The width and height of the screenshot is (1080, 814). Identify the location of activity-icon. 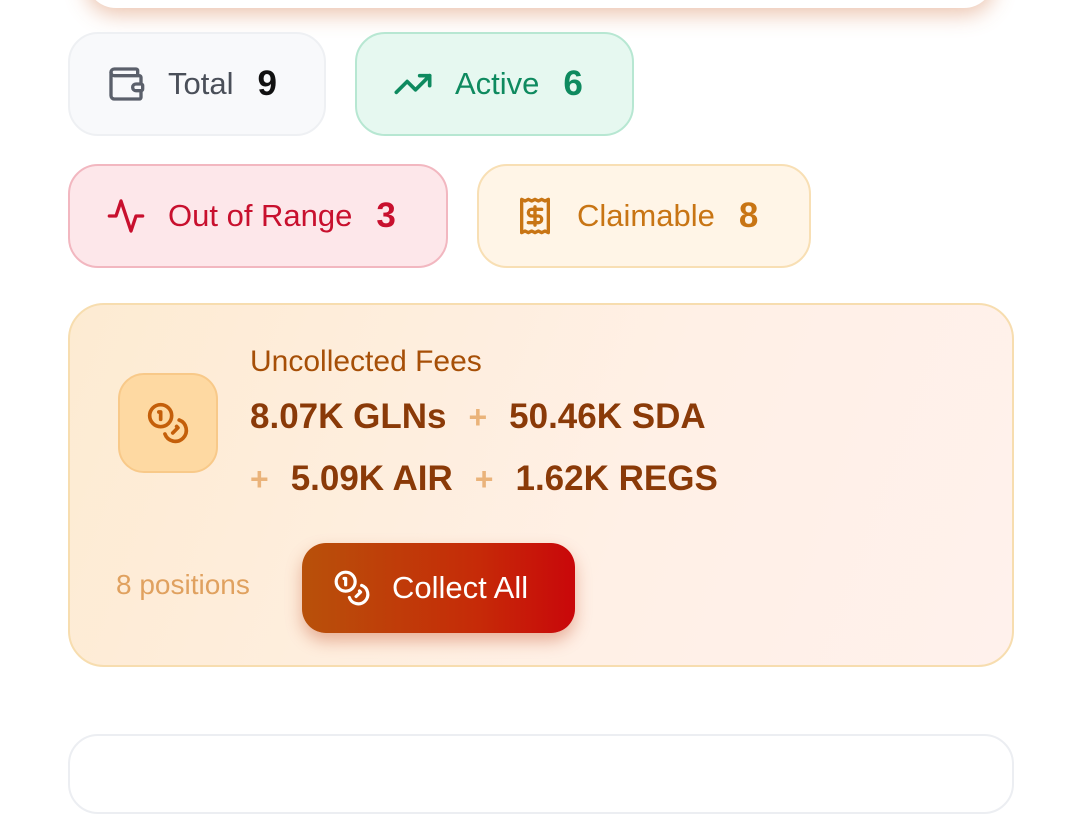
(126, 216).